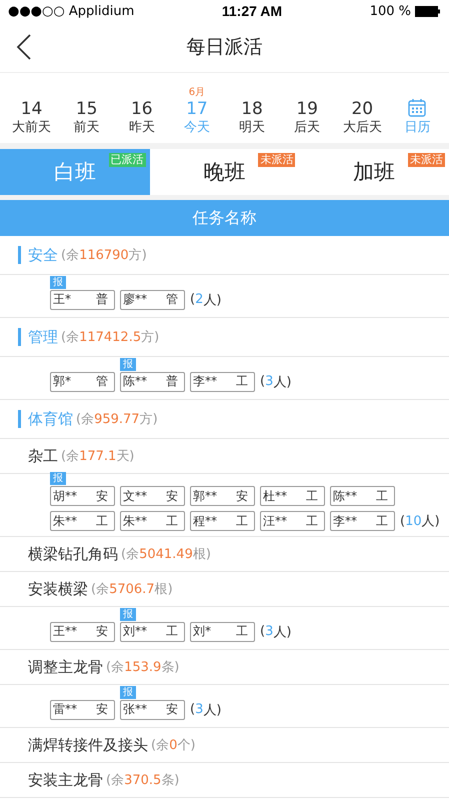 This screenshot has width=449, height=800. What do you see at coordinates (152, 300) in the screenshot?
I see `worker-chip: 廖** 管` at bounding box center [152, 300].